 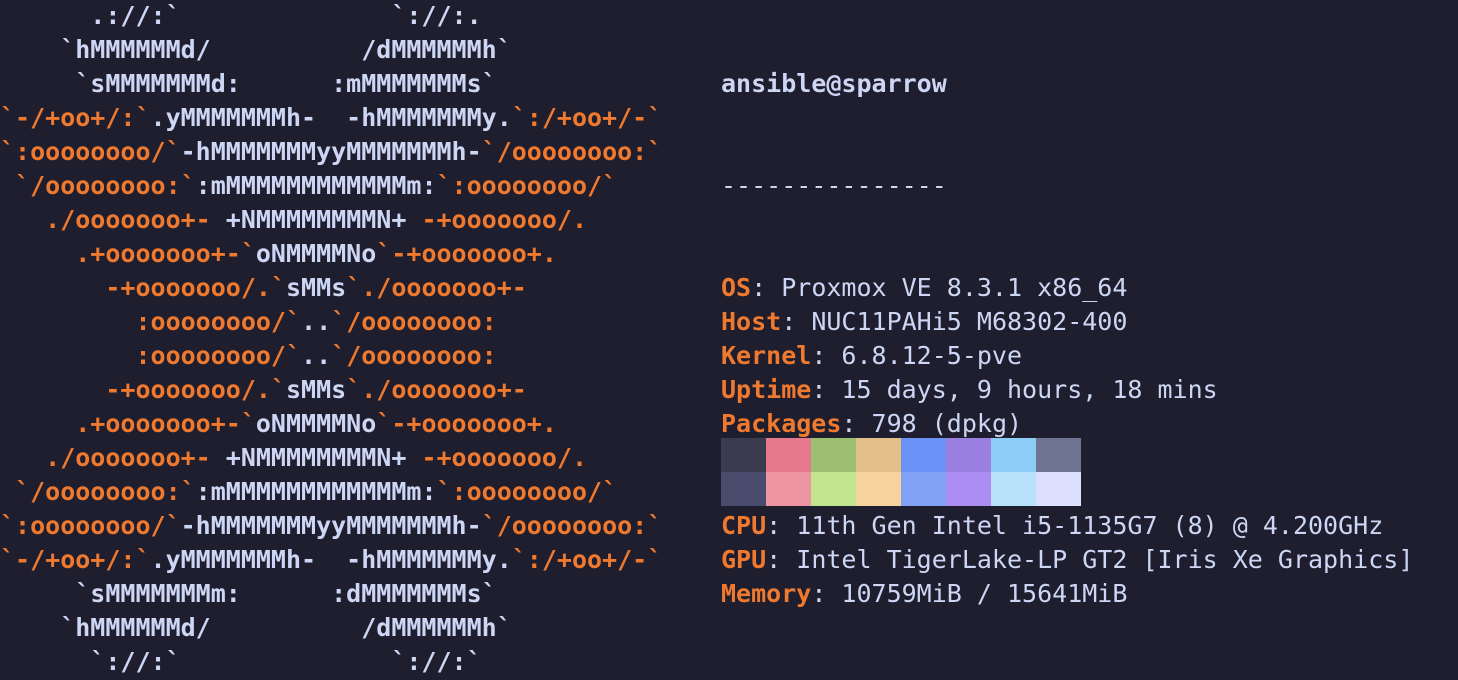 I want to click on user-host-line: ansible@sparrow, so click(x=1081, y=84).